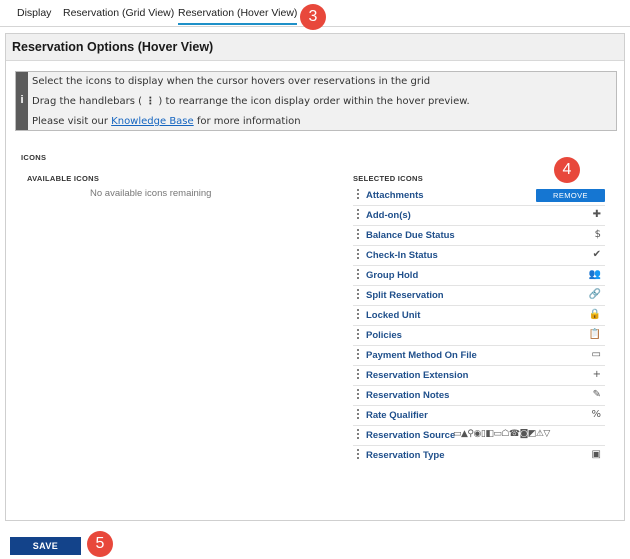  What do you see at coordinates (594, 274) in the screenshot?
I see `group-icon: 👥` at bounding box center [594, 274].